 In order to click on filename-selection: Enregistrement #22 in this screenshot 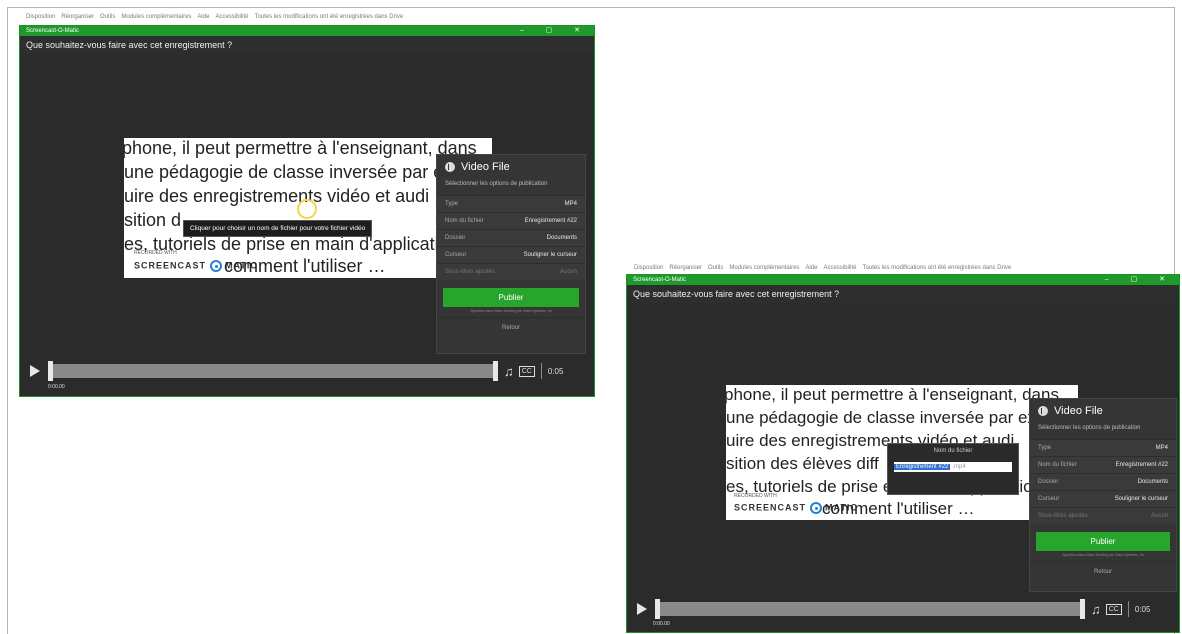, I will do `click(922, 467)`.